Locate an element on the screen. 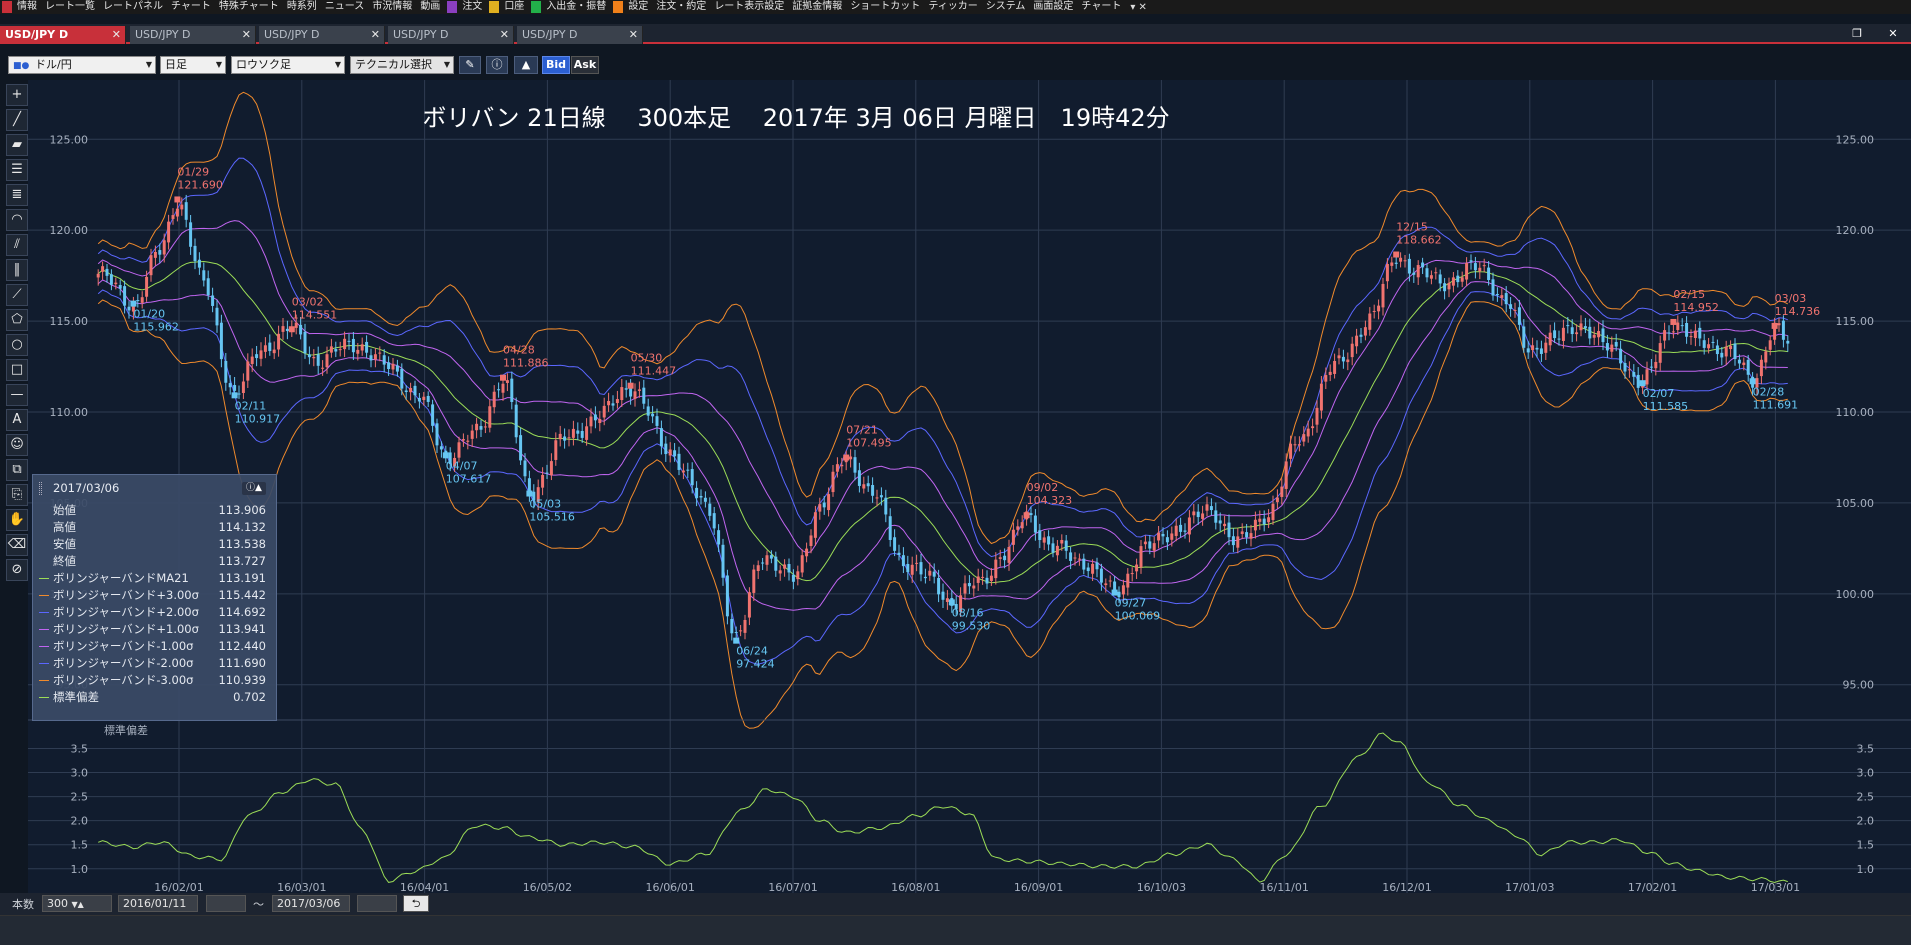  info-row-label: 始値 is located at coordinates (64, 510).